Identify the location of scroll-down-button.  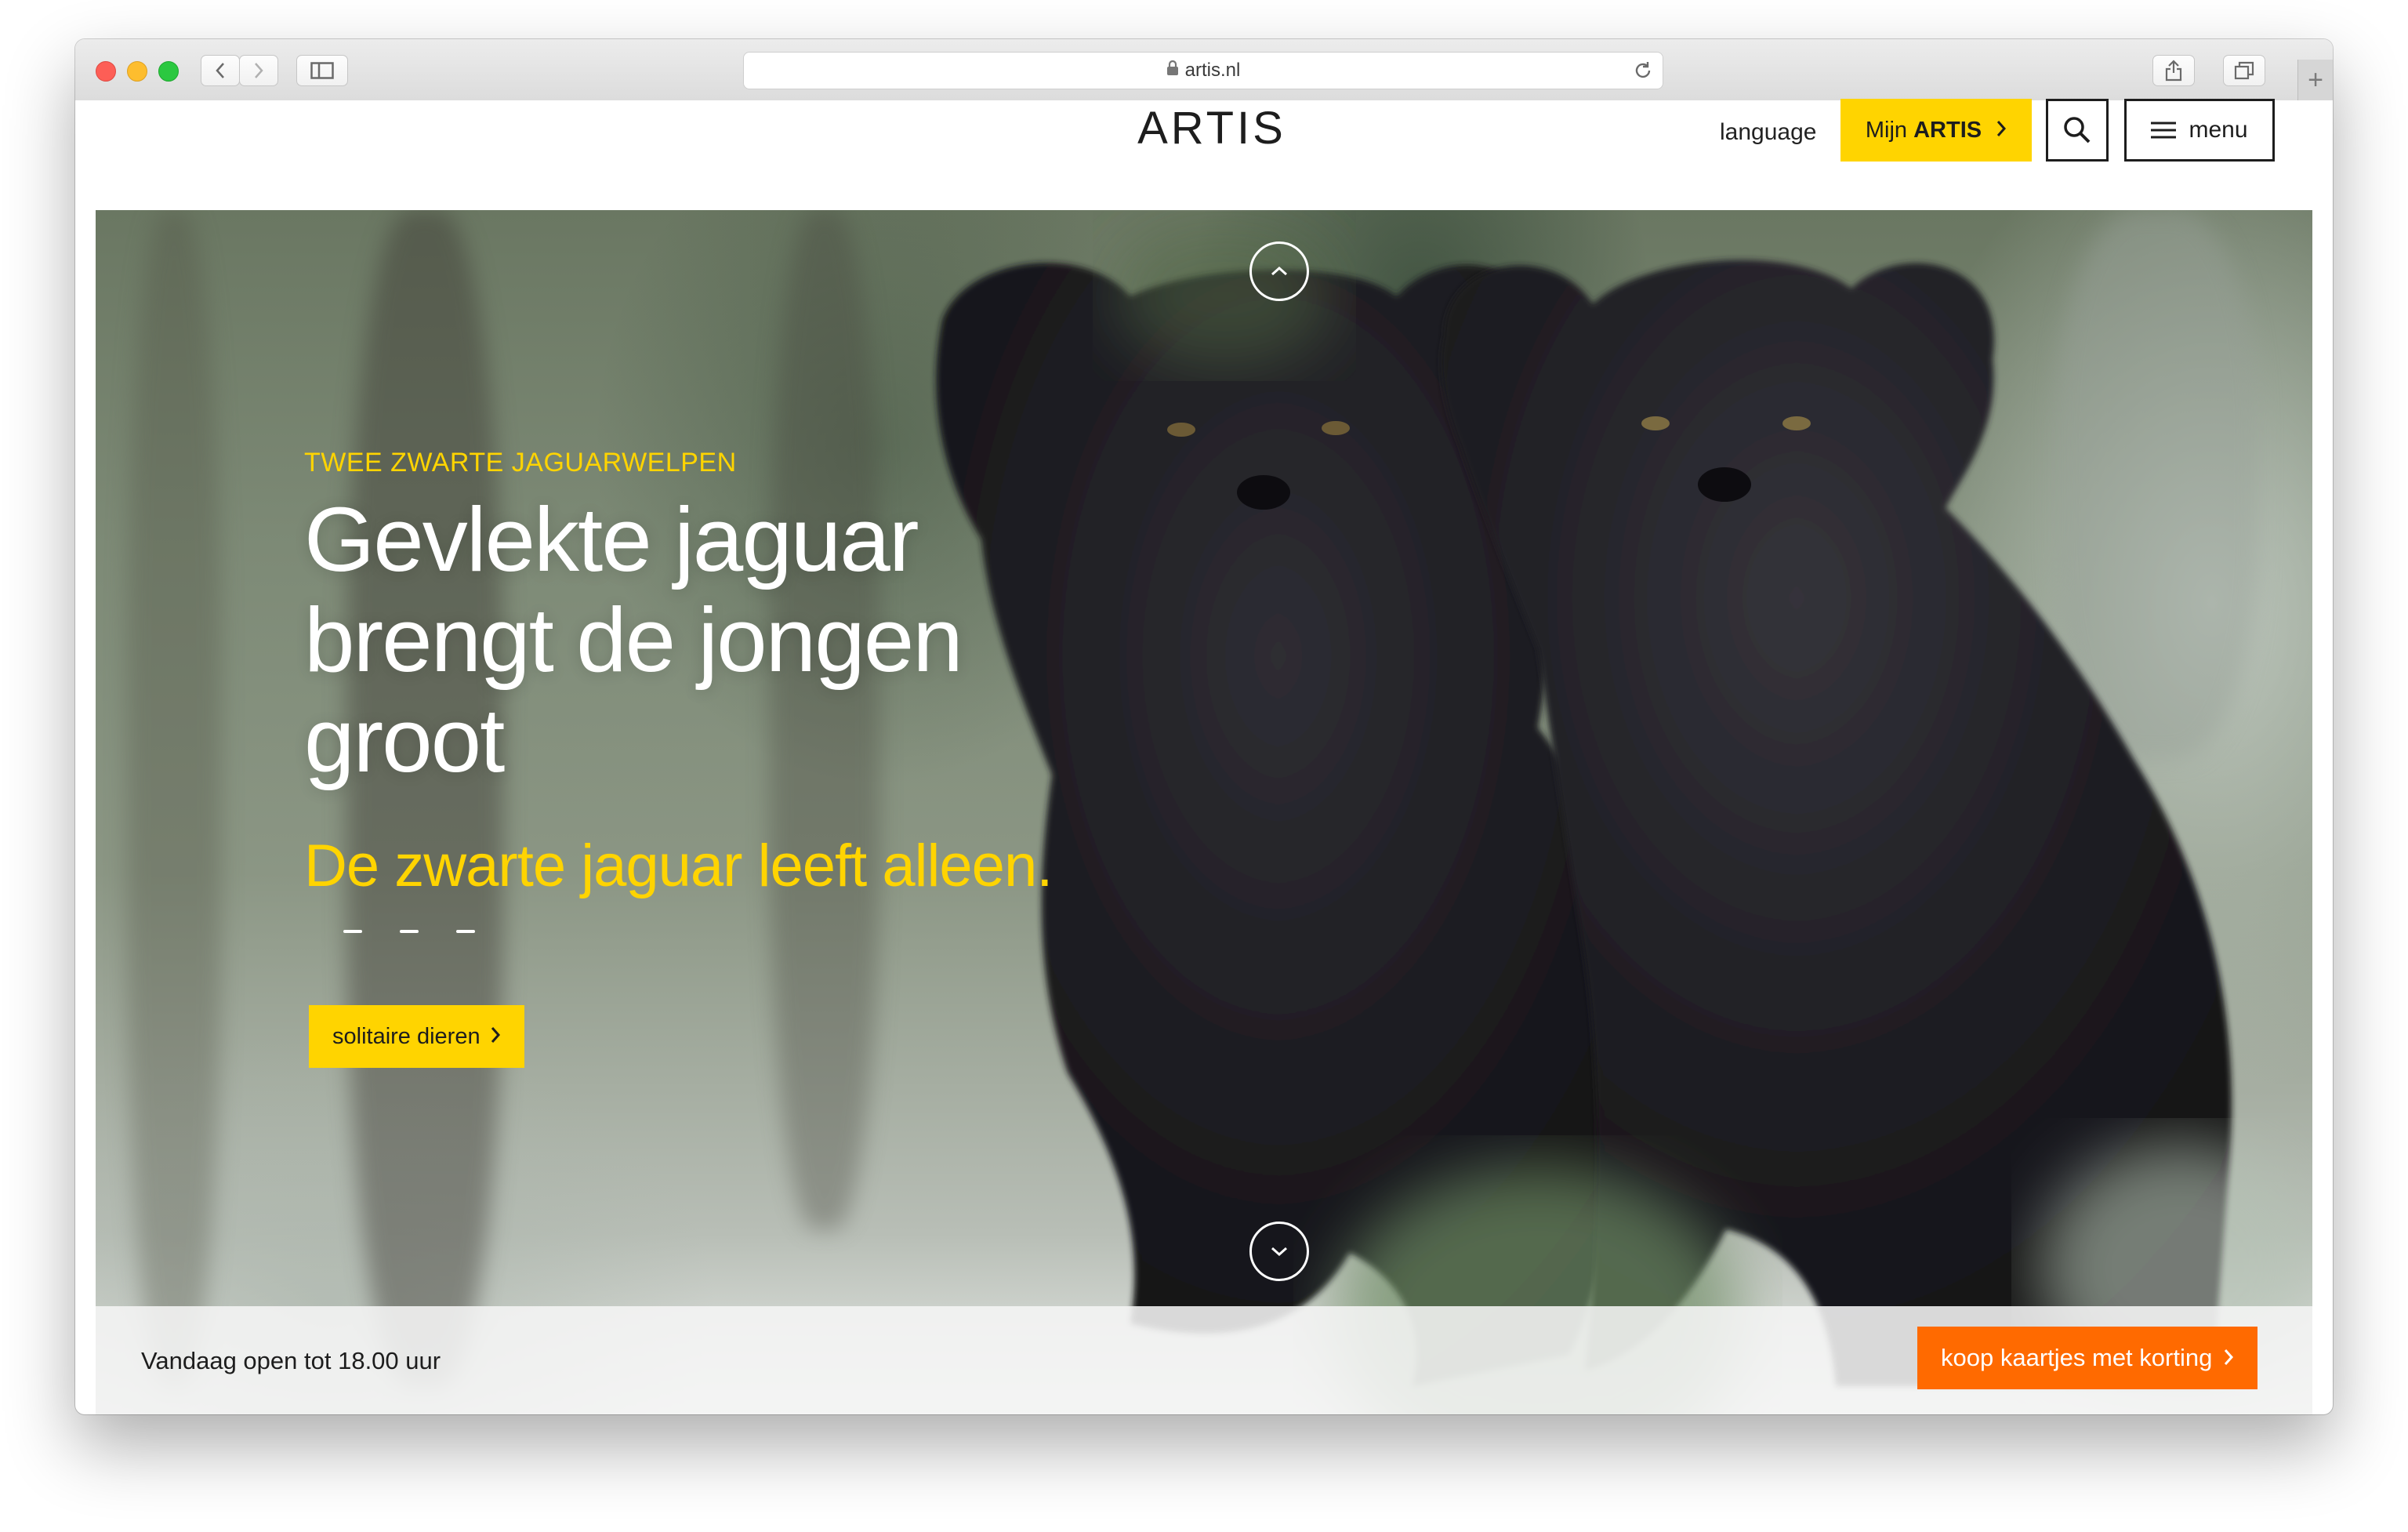
(1279, 1251).